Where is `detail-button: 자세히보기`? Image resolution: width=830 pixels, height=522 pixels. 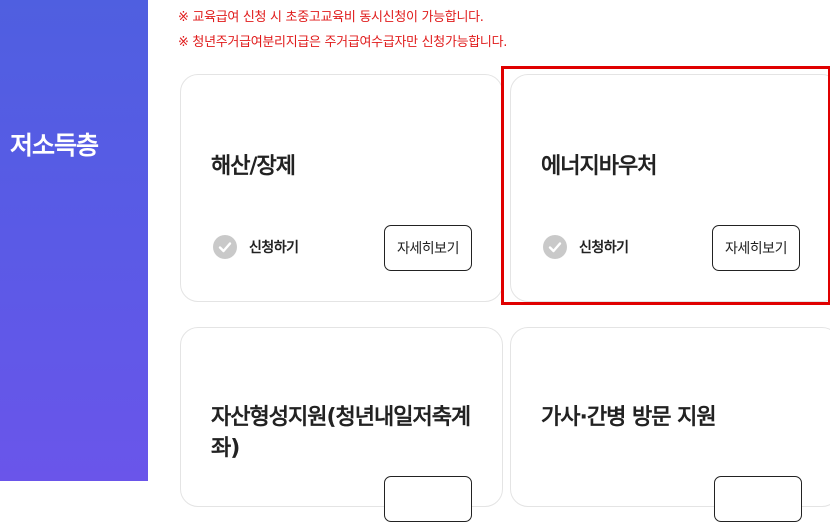
detail-button: 자세히보기 is located at coordinates (428, 248).